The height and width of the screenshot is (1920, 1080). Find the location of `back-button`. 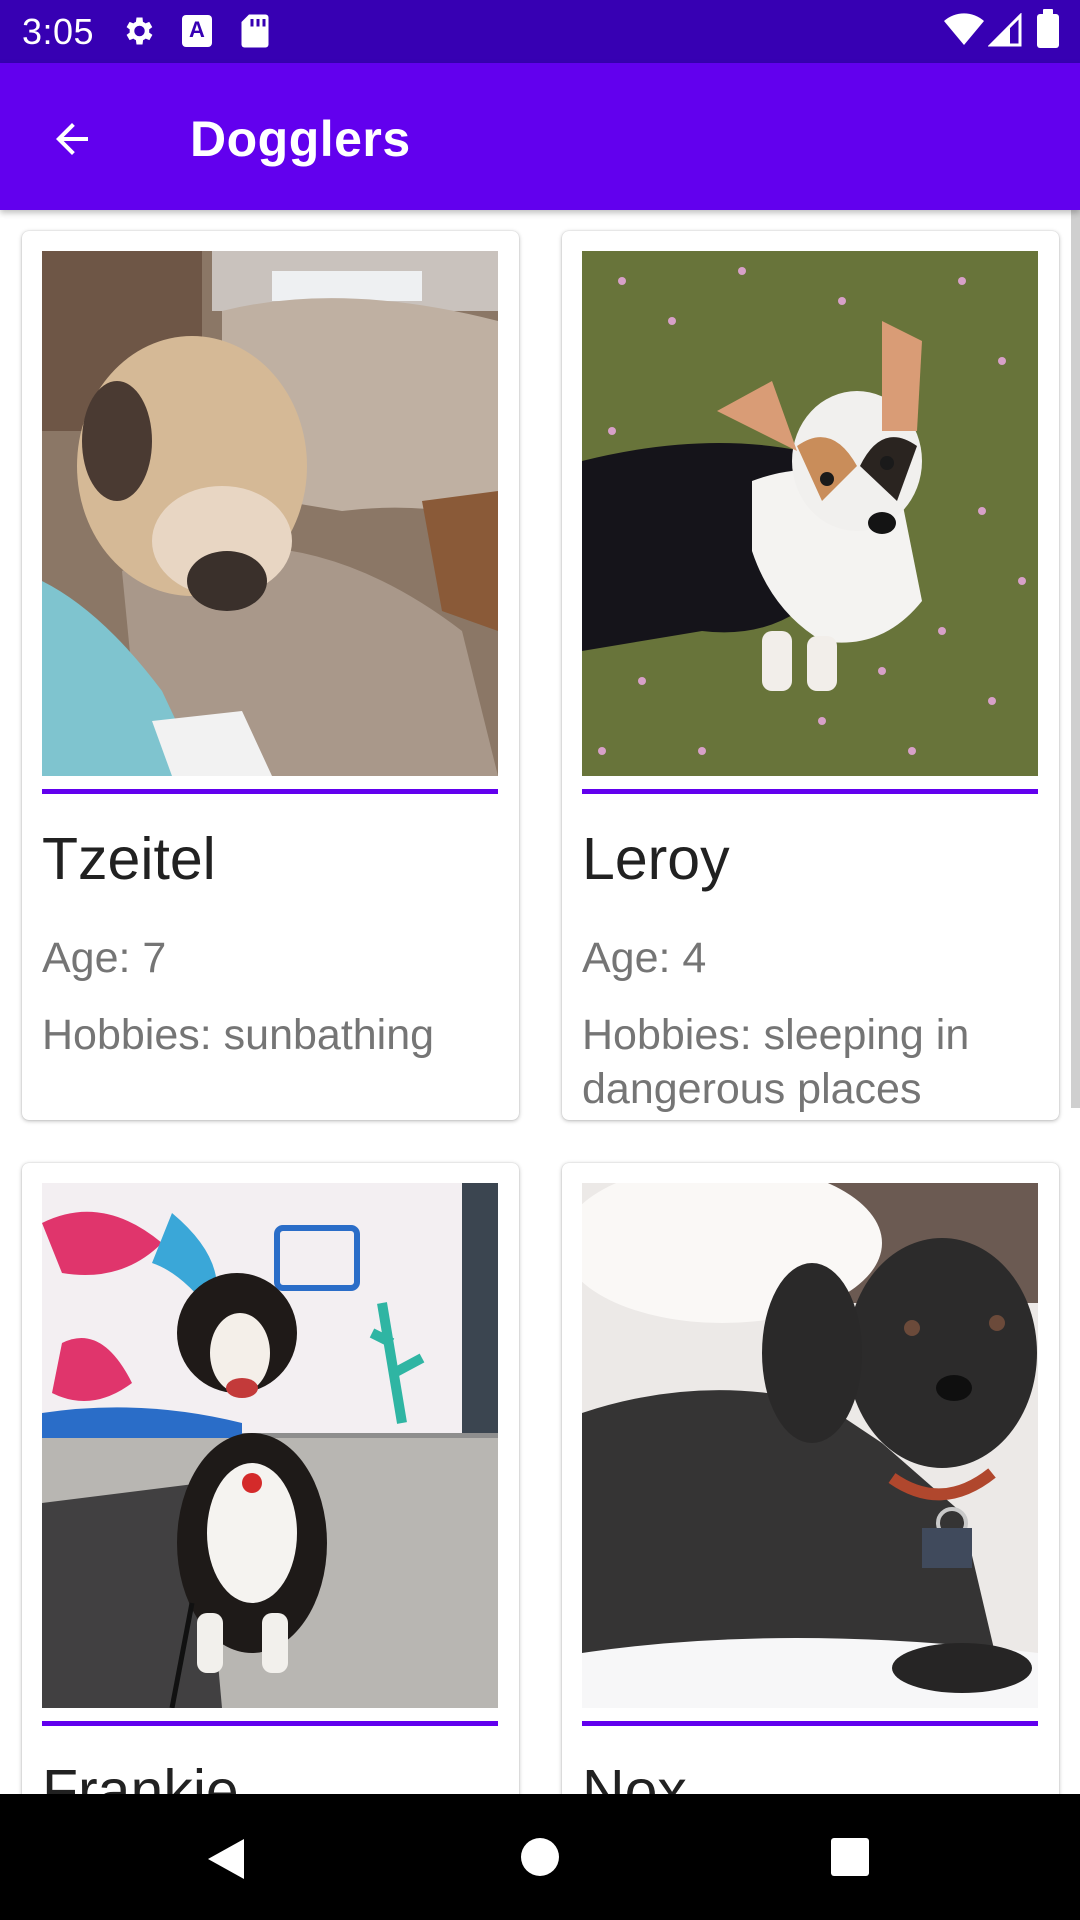

back-button is located at coordinates (72, 139).